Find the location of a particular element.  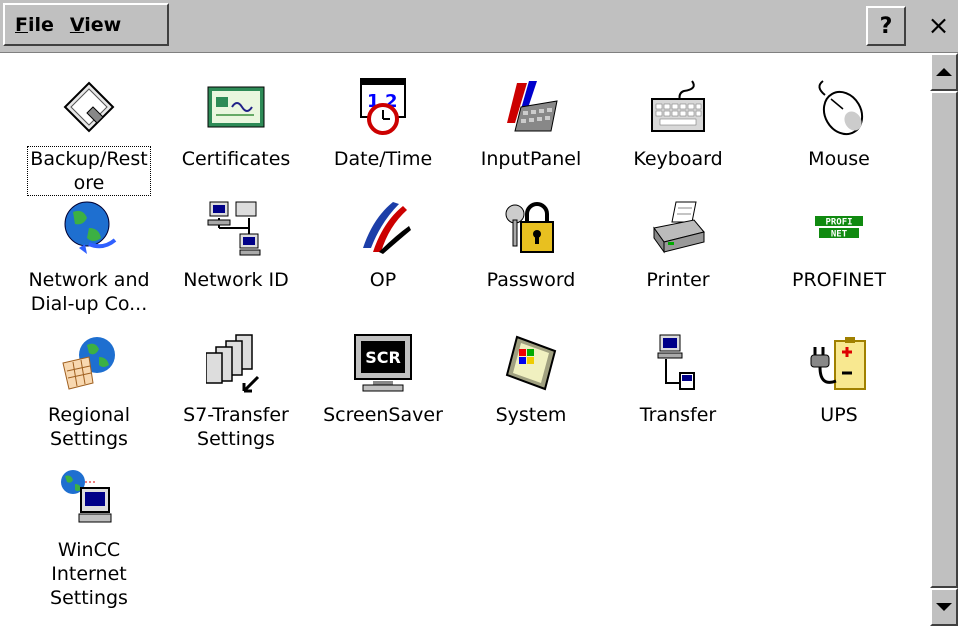

certificate-icon is located at coordinates (236, 107).